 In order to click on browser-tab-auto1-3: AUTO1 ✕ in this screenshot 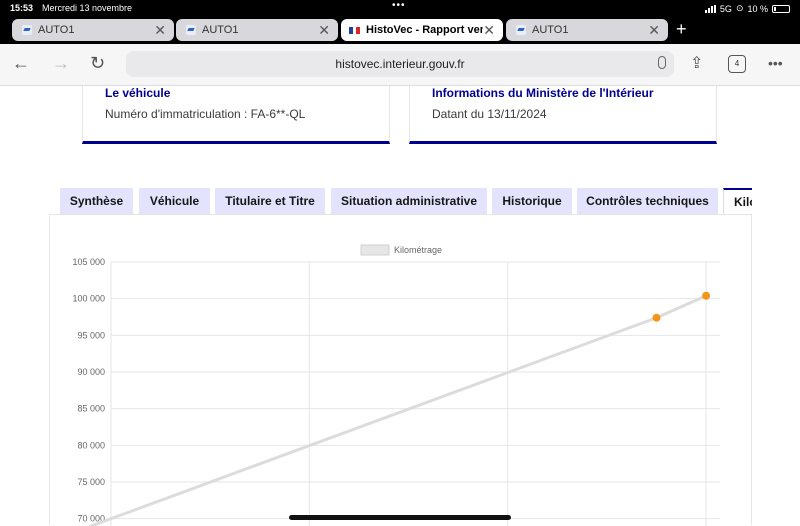, I will do `click(587, 30)`.